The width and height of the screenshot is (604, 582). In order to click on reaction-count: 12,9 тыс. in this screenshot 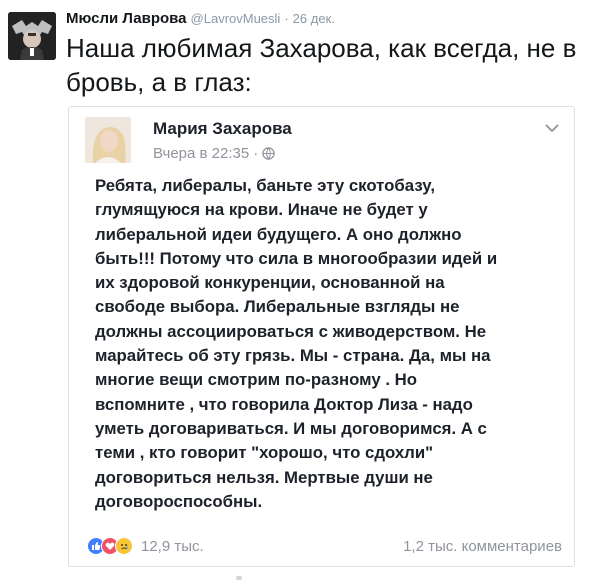, I will do `click(172, 546)`.